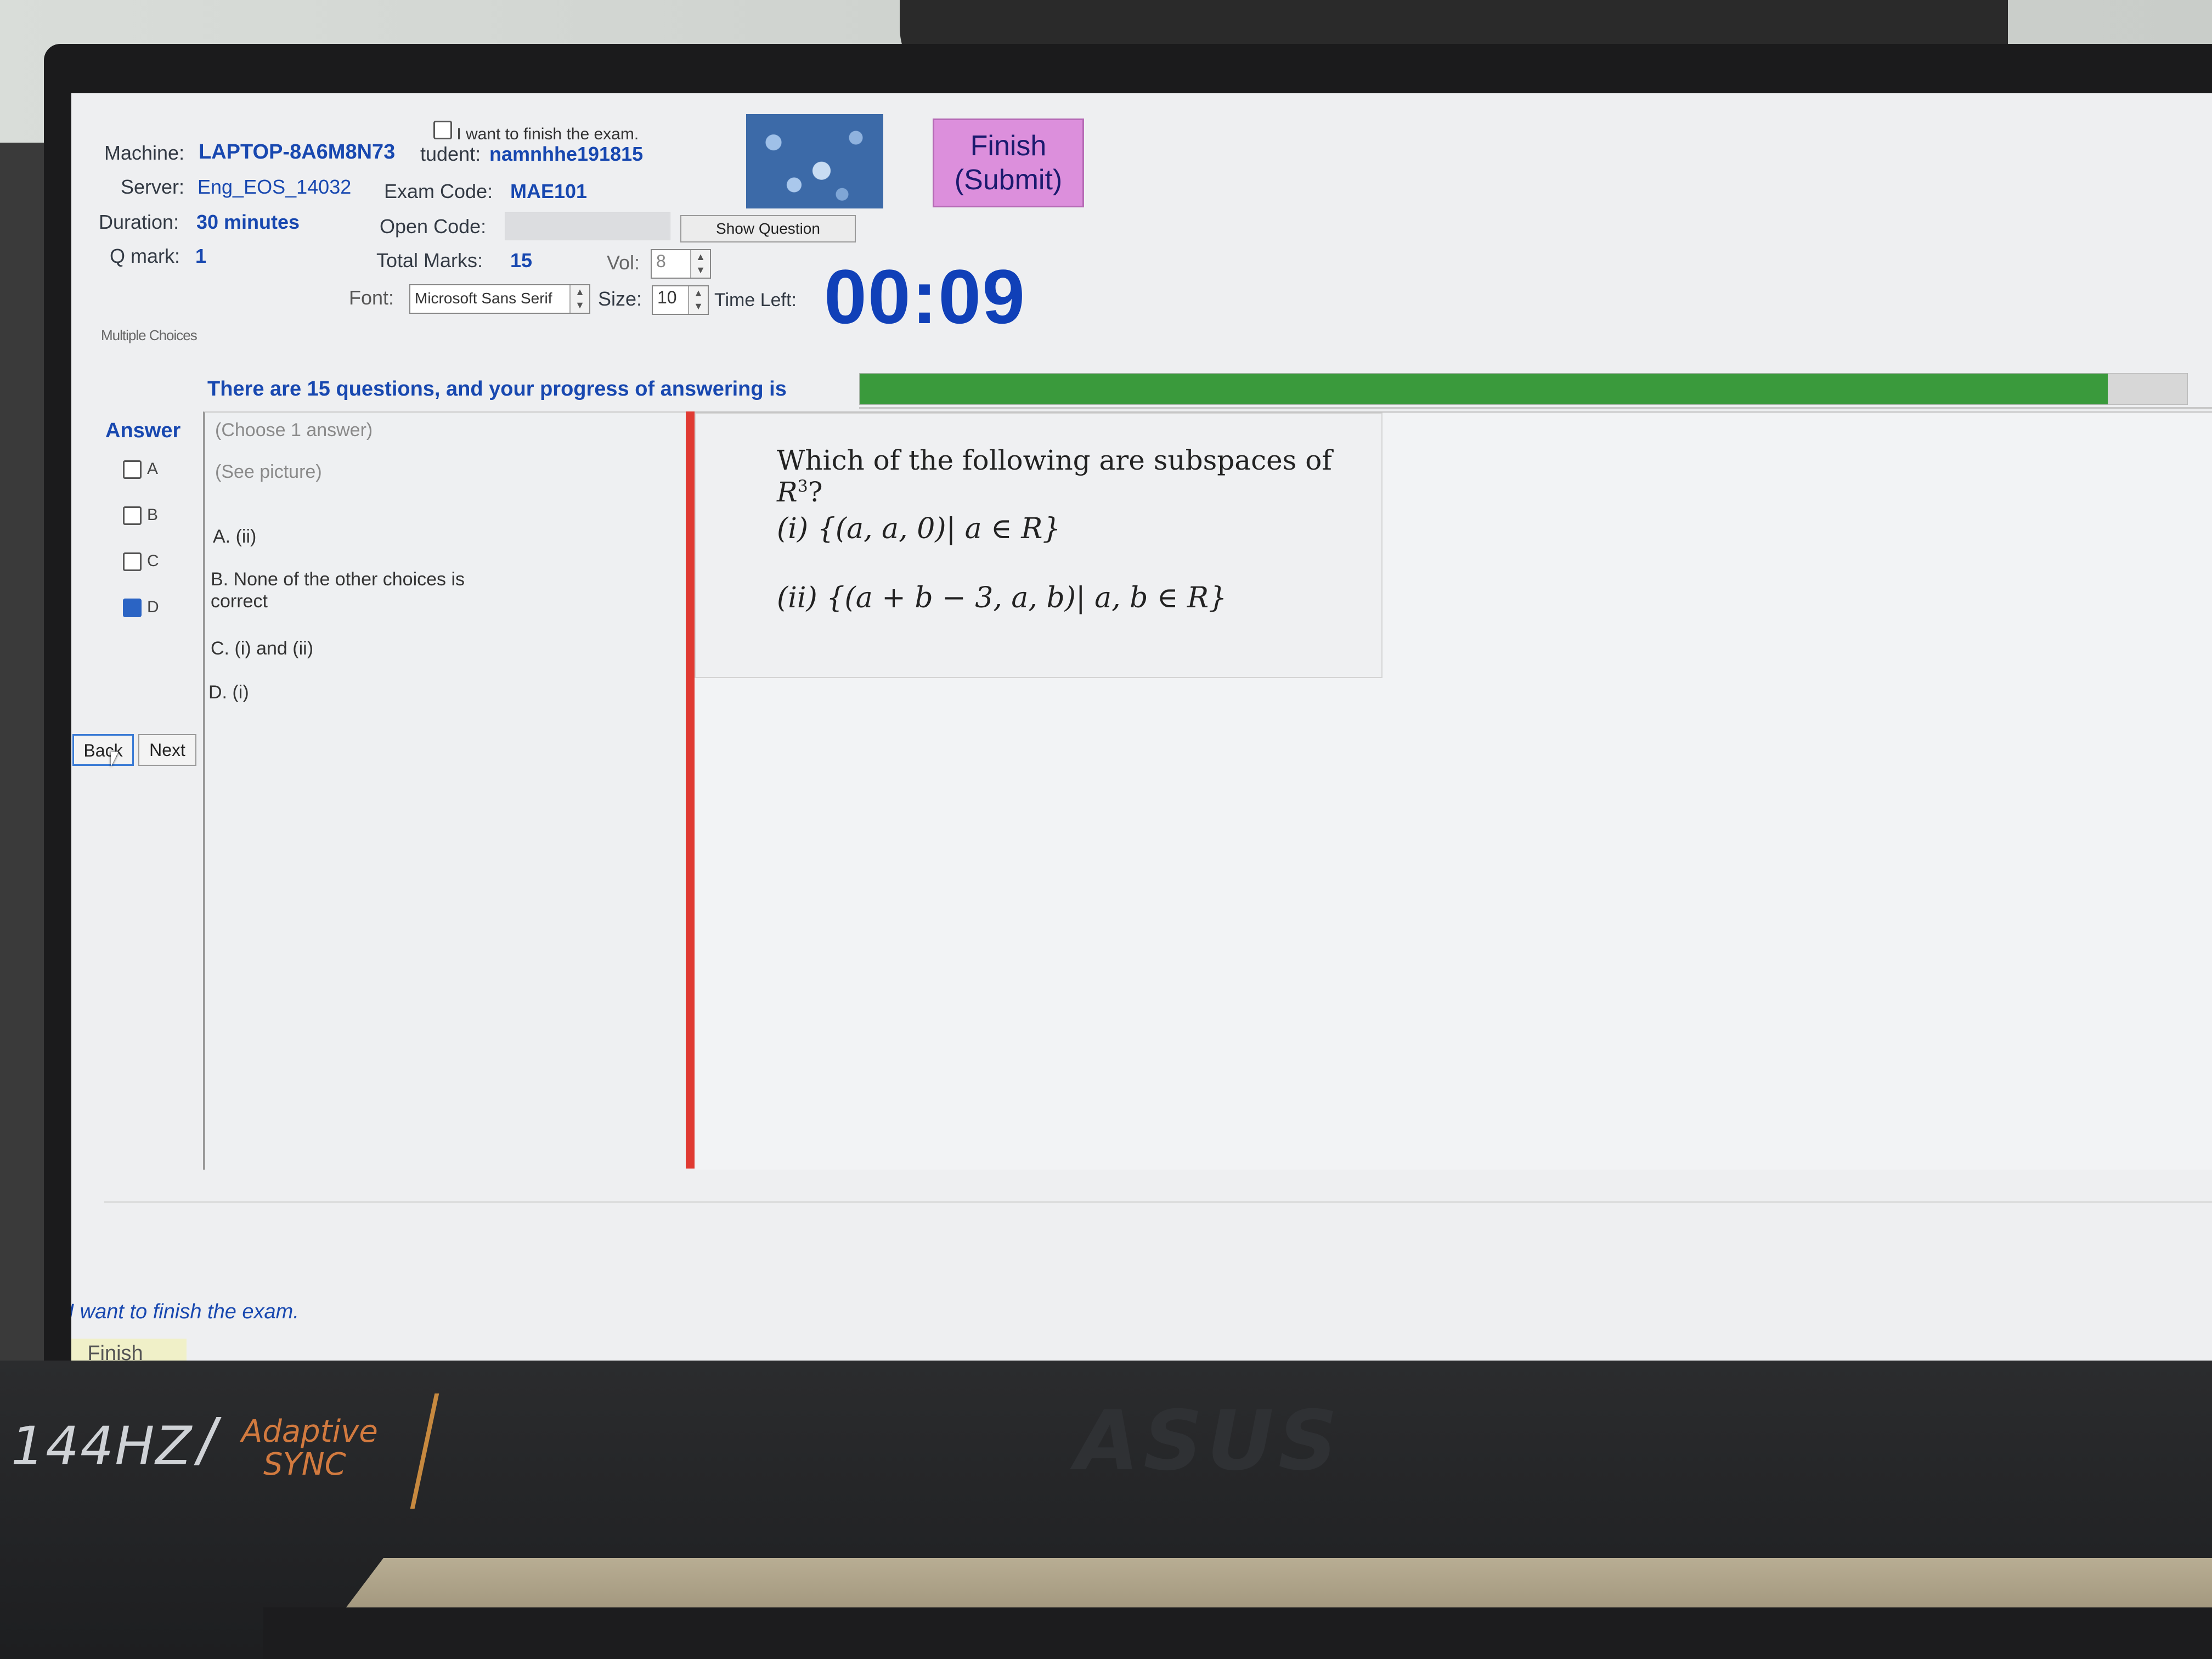  What do you see at coordinates (787, 492) in the screenshot?
I see `question-prompt-var: R` at bounding box center [787, 492].